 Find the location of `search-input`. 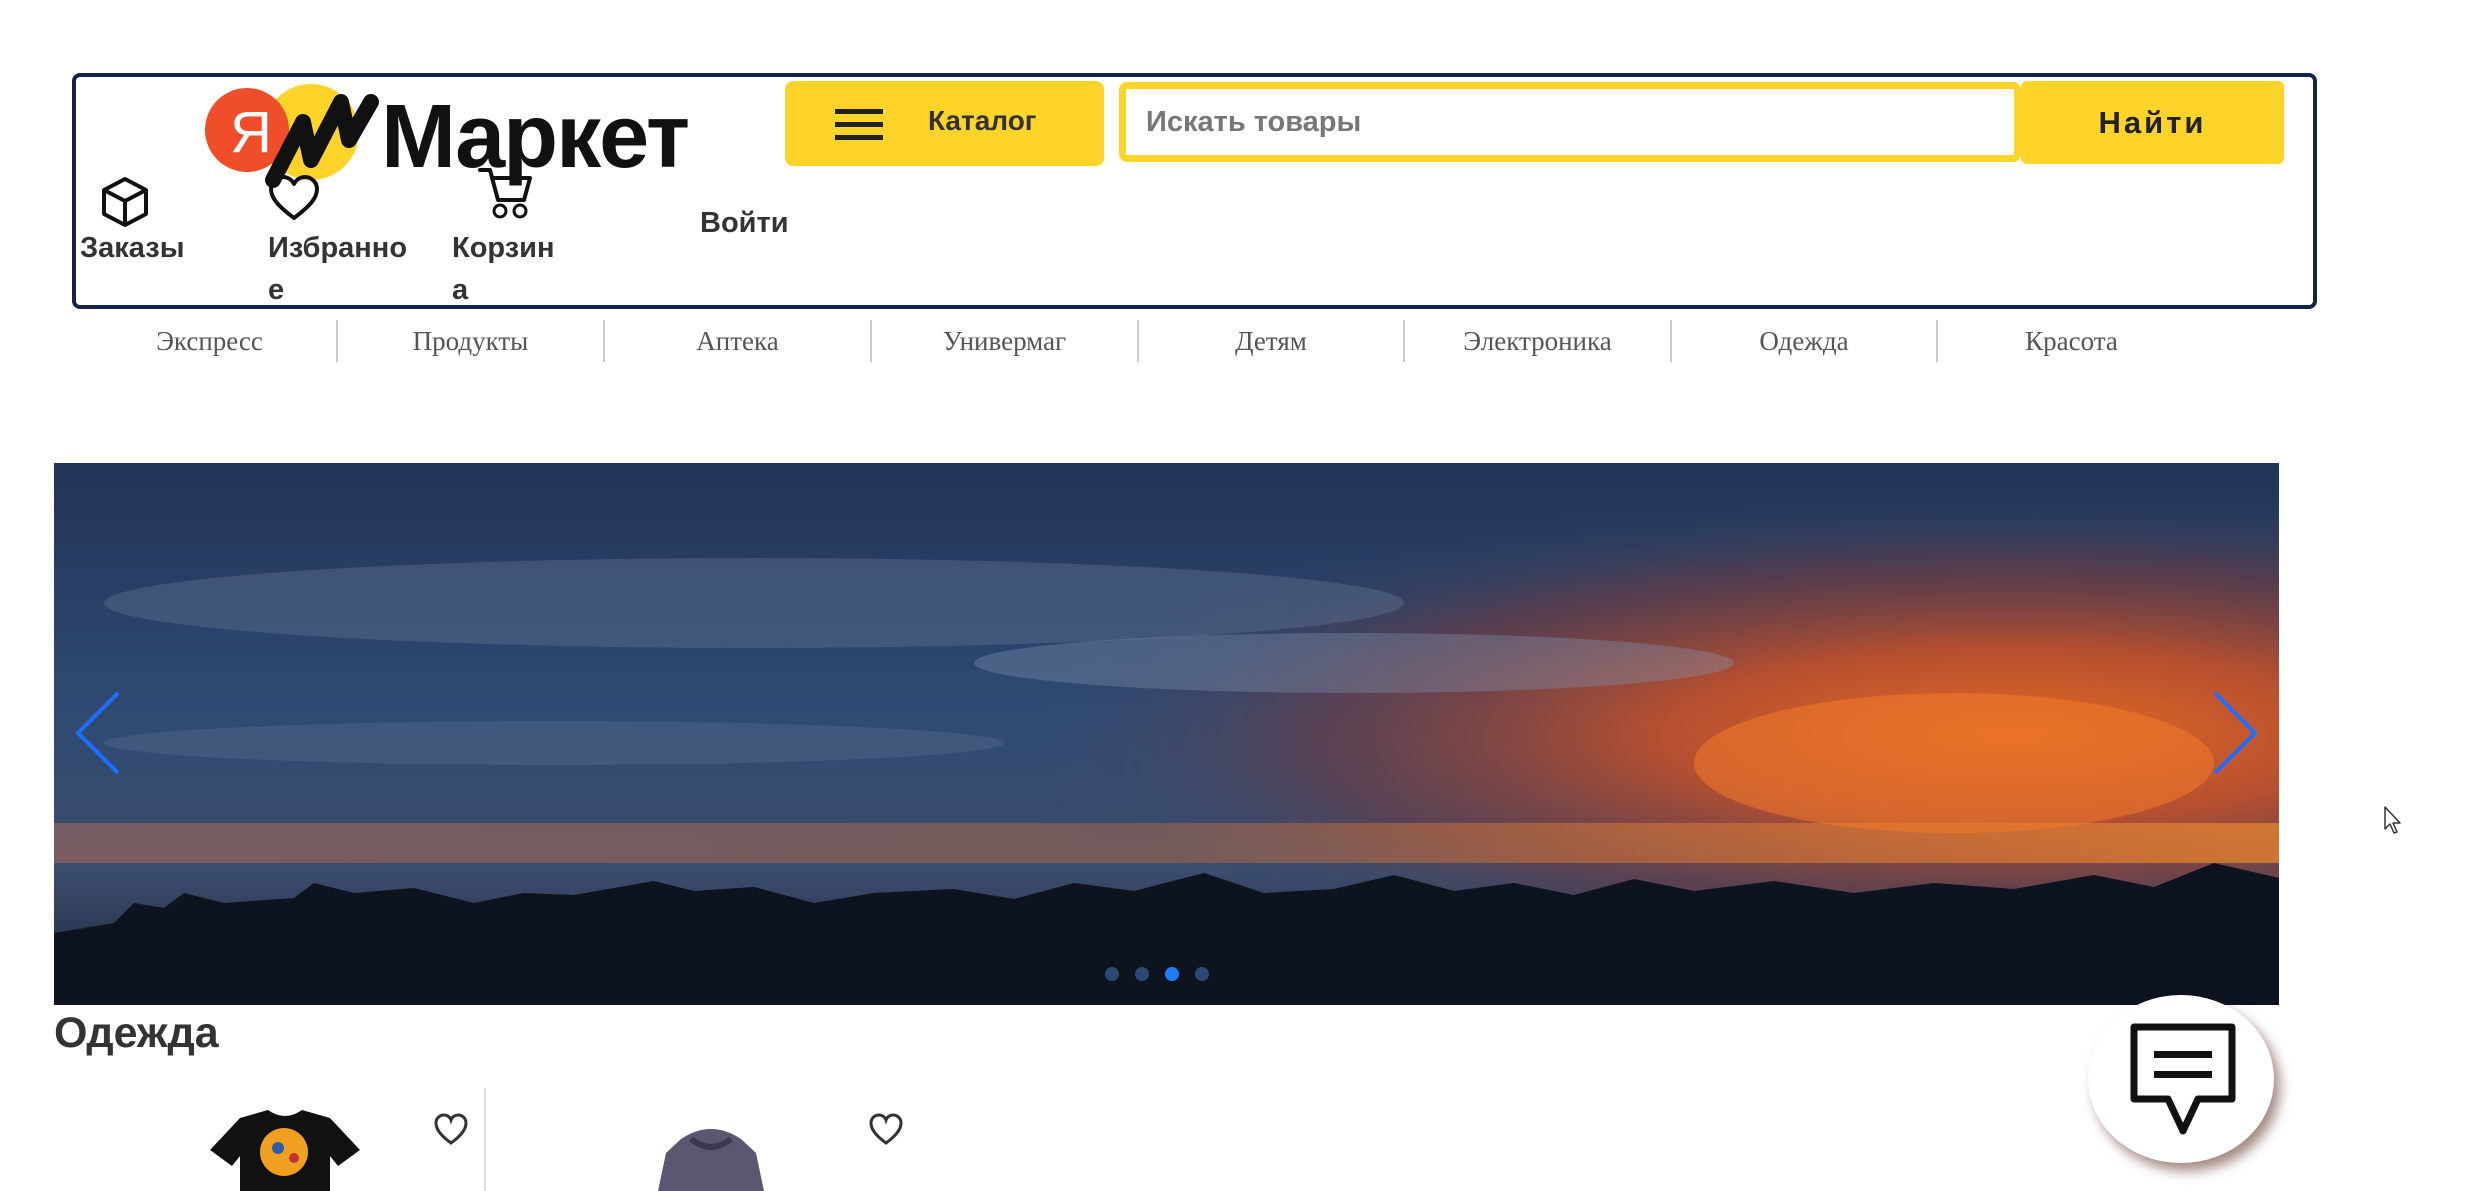

search-input is located at coordinates (1570, 122).